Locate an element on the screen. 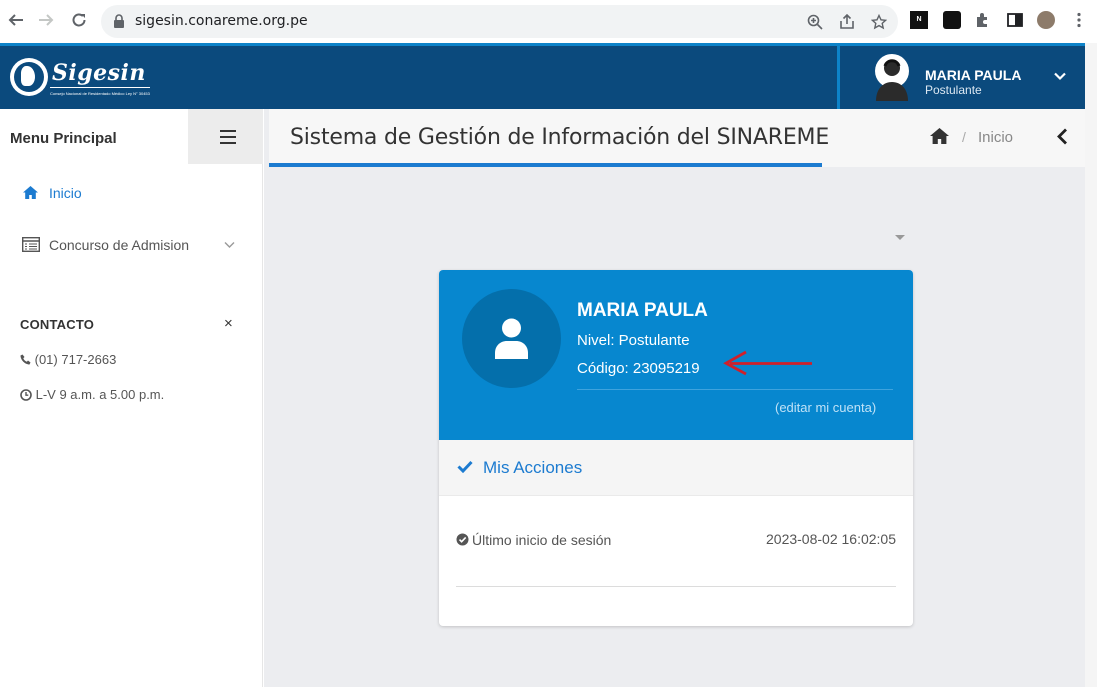 The image size is (1097, 687). hamburger-icon is located at coordinates (228, 137).